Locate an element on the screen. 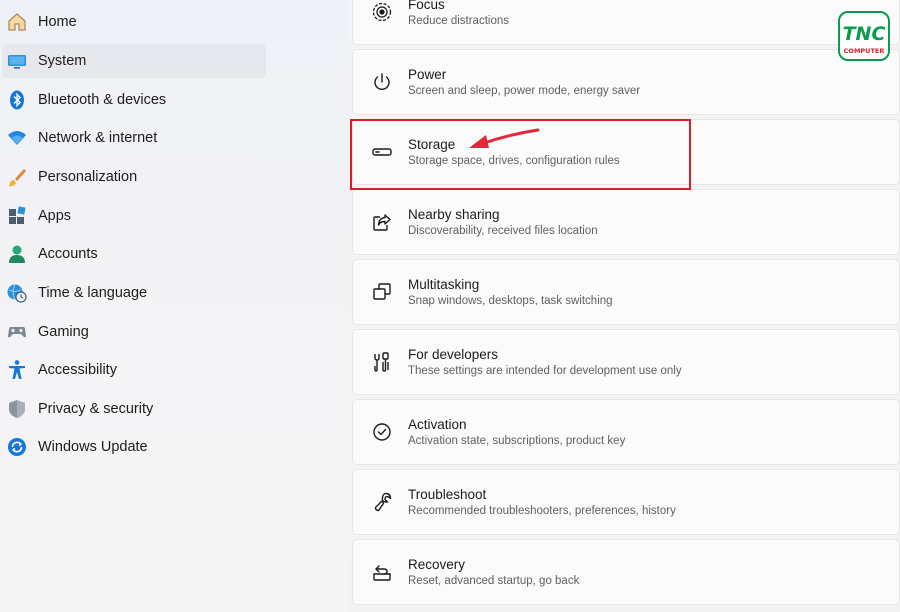 Image resolution: width=900 pixels, height=612 pixels. card-subtitle: Discoverability, received files location is located at coordinates (503, 231).